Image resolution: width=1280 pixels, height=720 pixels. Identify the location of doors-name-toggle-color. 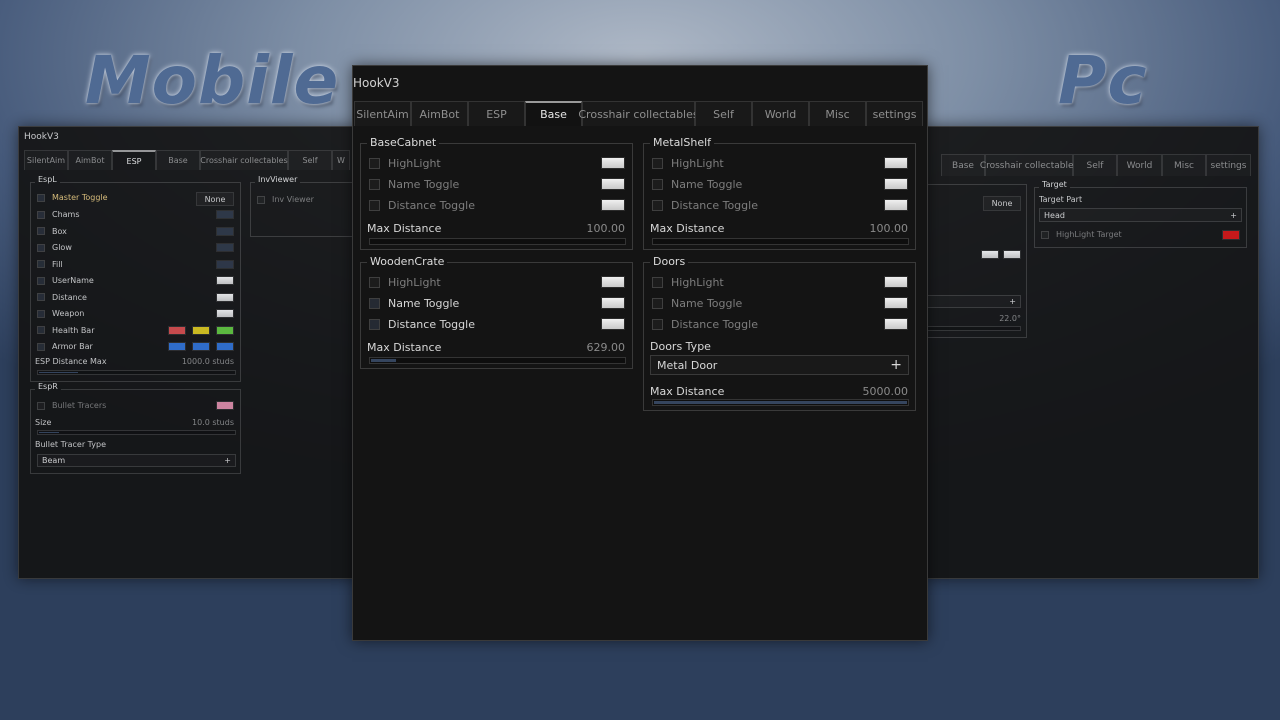
(896, 303).